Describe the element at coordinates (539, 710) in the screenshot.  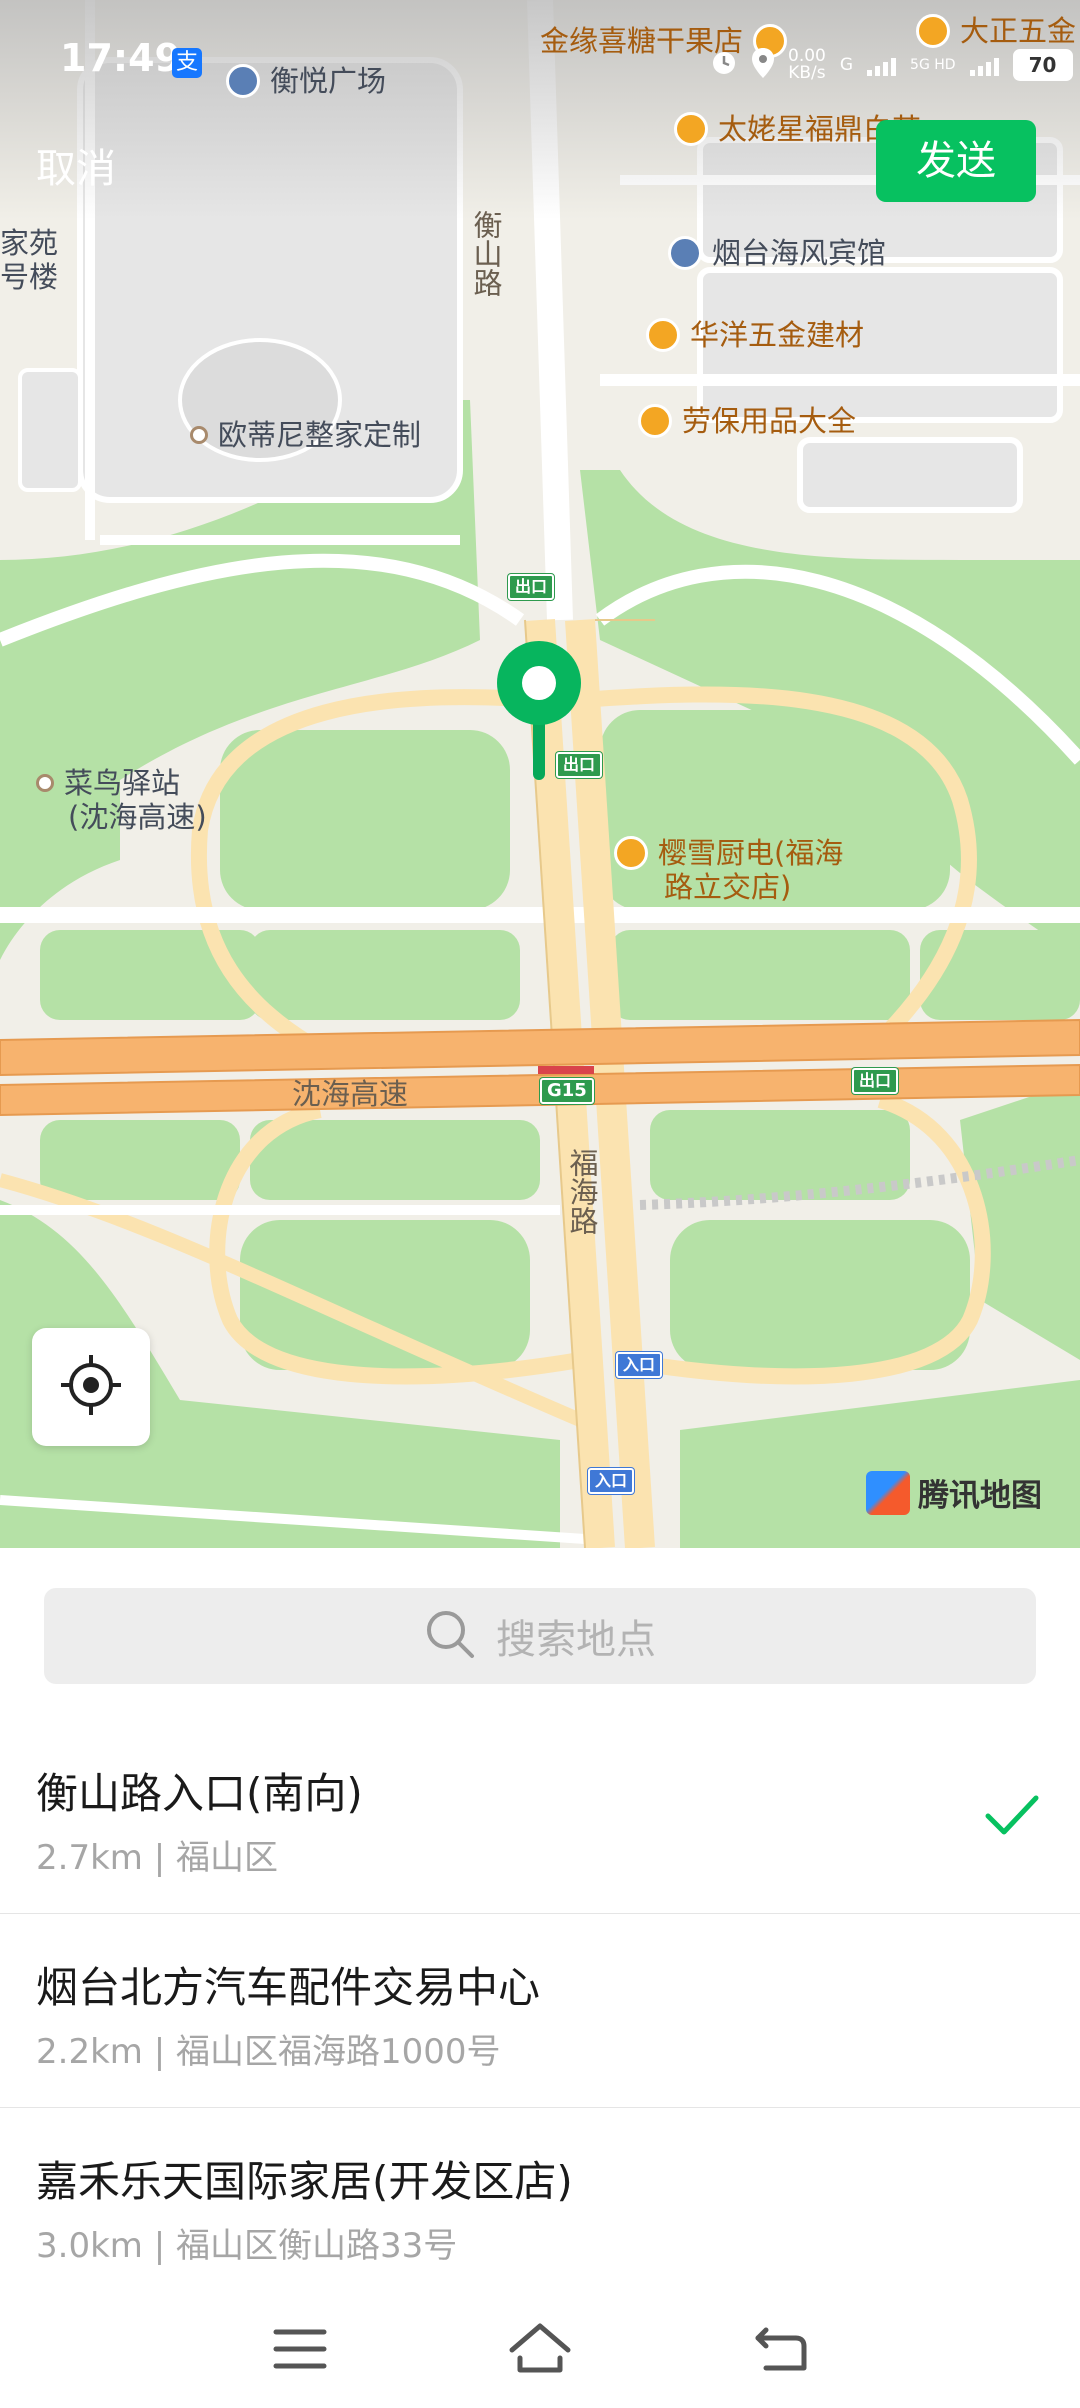
I see `location-pin-icon` at that location.